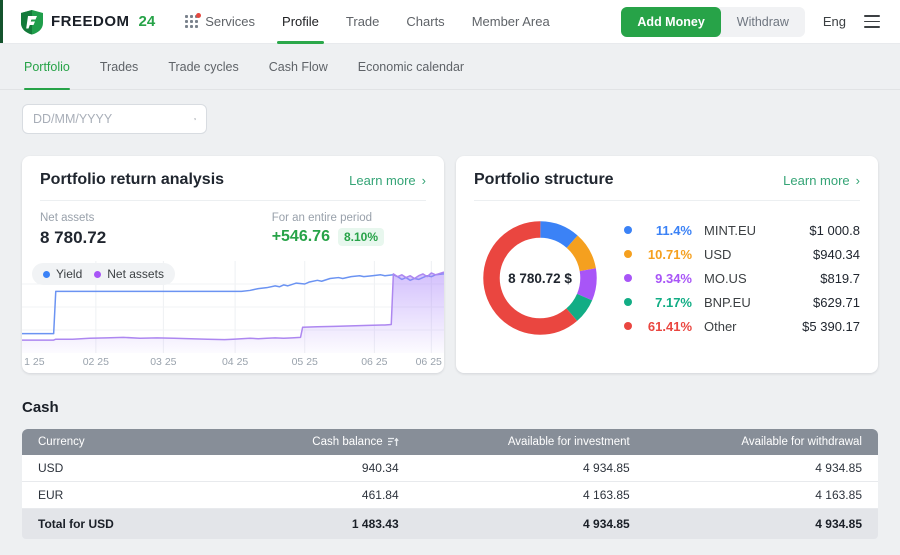 This screenshot has height=555, width=900. Describe the element at coordinates (450, 112) in the screenshot. I see `date-filter-row` at that location.